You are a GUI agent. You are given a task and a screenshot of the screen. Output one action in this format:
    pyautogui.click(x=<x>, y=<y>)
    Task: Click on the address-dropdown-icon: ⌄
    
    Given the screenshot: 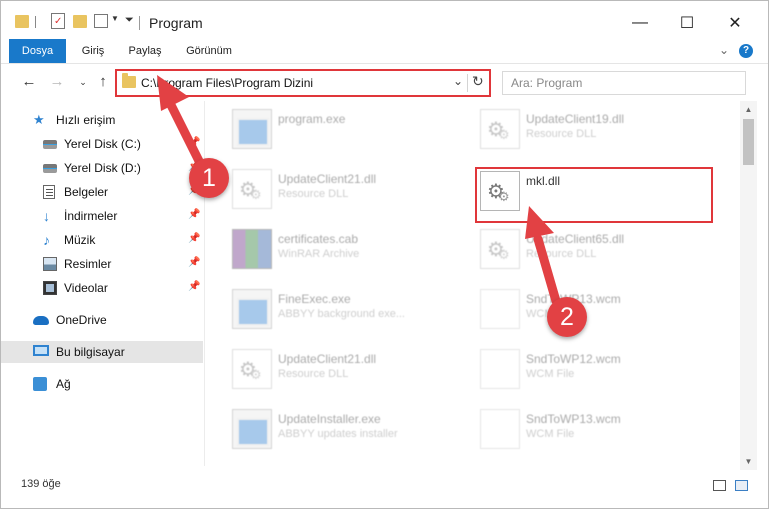 What is the action you would take?
    pyautogui.click(x=458, y=81)
    